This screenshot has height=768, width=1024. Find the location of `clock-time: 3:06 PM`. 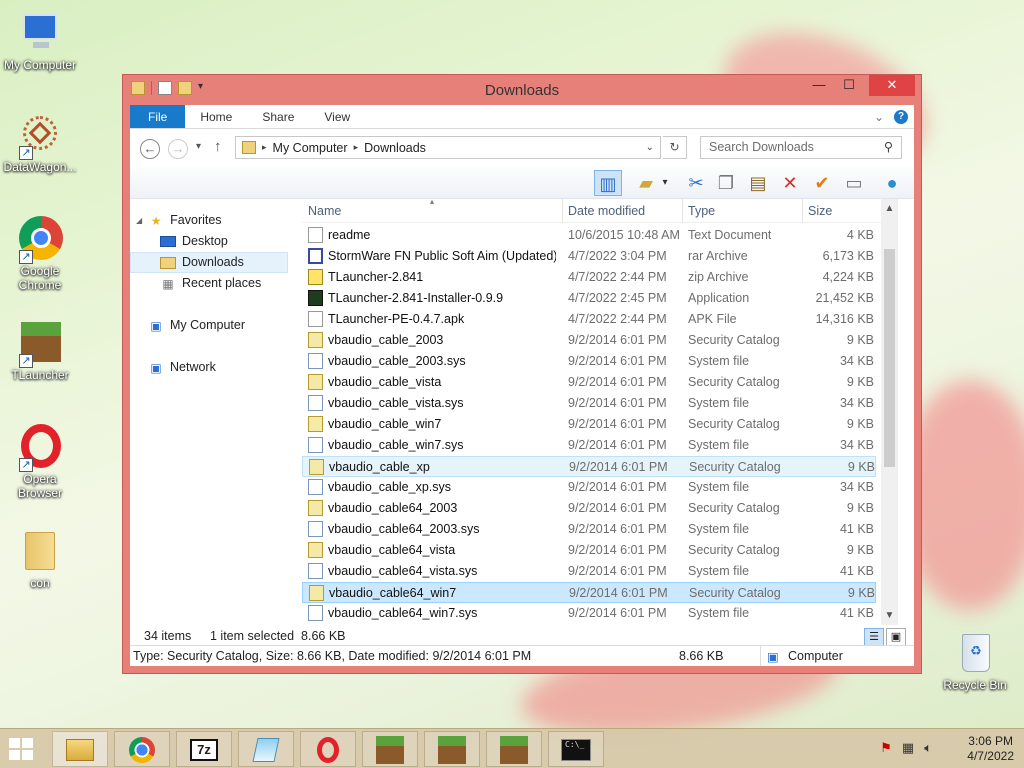

clock-time: 3:06 PM is located at coordinates (990, 741).